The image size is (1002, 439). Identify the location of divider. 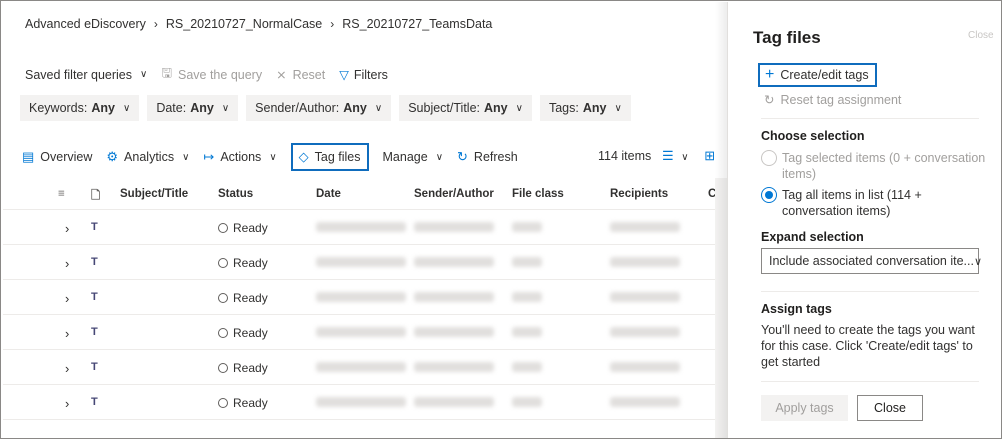
(870, 291).